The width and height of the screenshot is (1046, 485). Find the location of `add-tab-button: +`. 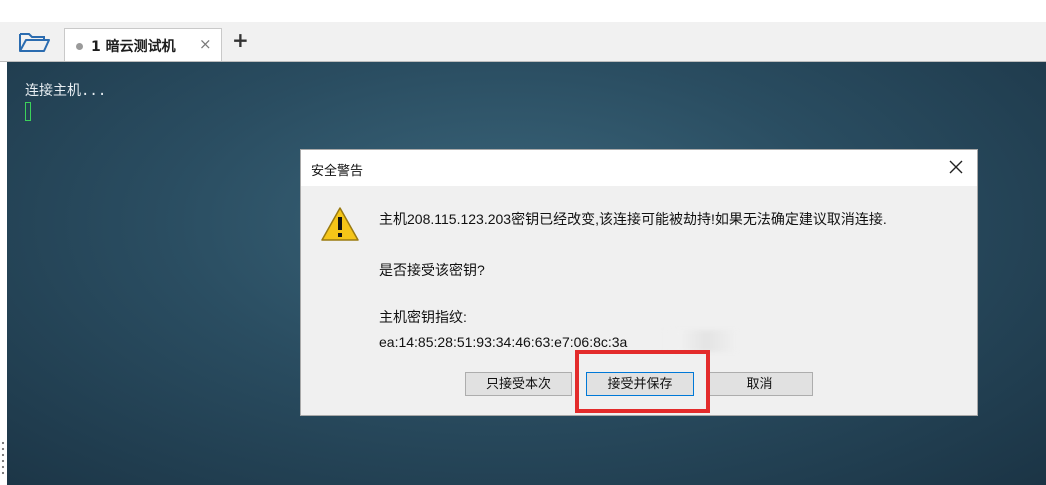

add-tab-button: + is located at coordinates (240, 40).